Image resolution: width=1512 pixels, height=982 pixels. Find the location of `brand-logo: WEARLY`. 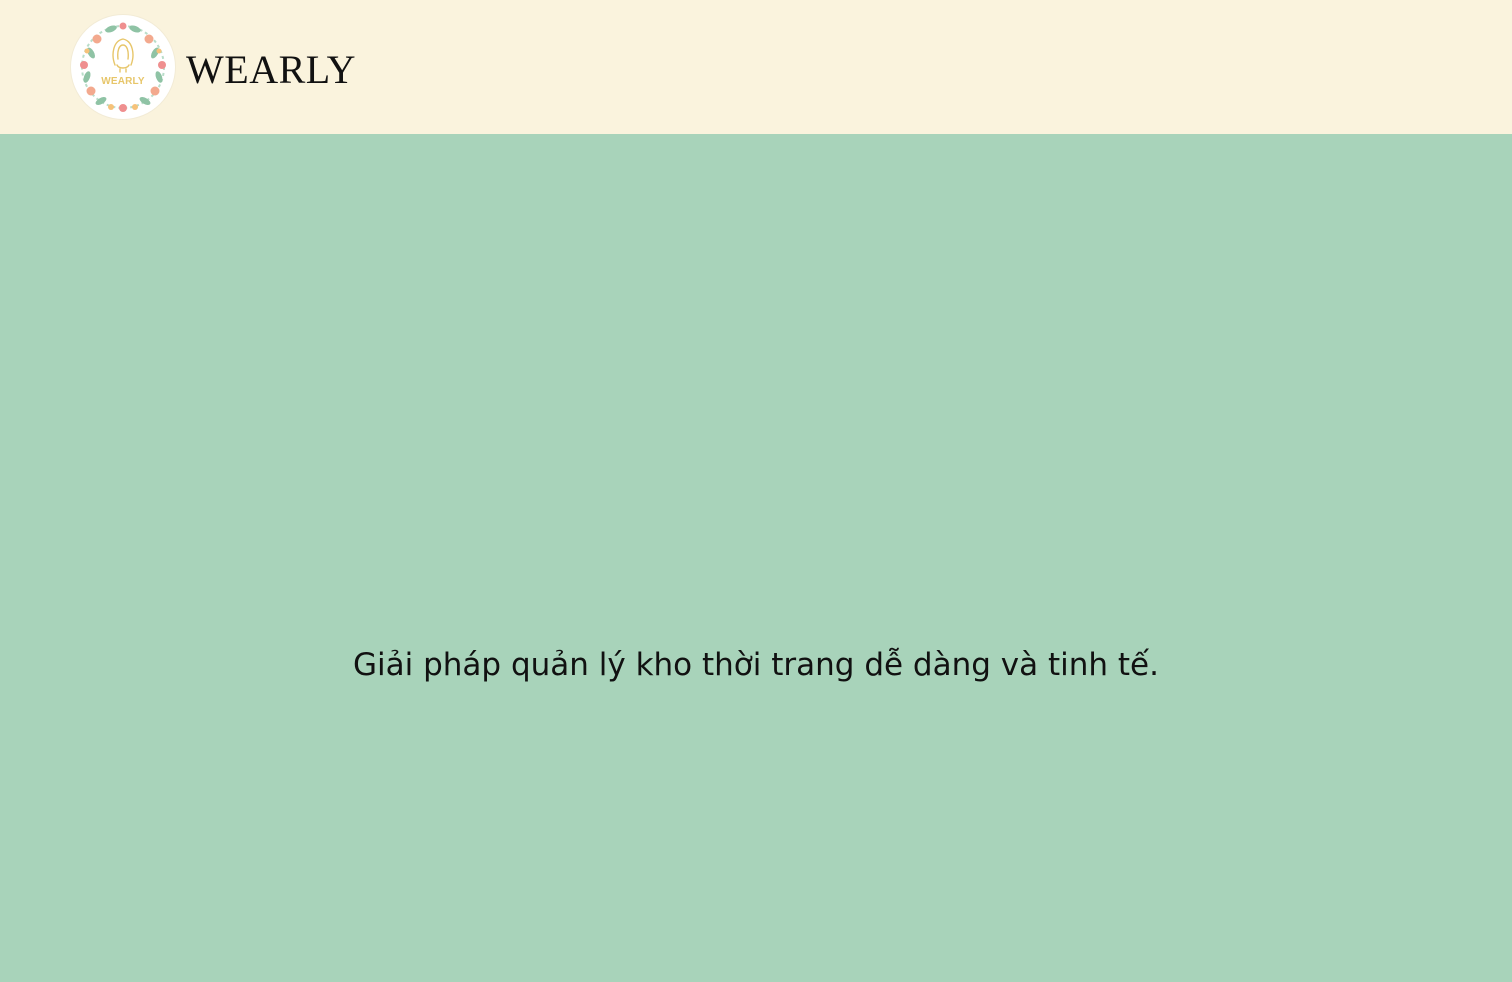

brand-logo: WEARLY is located at coordinates (123, 67).